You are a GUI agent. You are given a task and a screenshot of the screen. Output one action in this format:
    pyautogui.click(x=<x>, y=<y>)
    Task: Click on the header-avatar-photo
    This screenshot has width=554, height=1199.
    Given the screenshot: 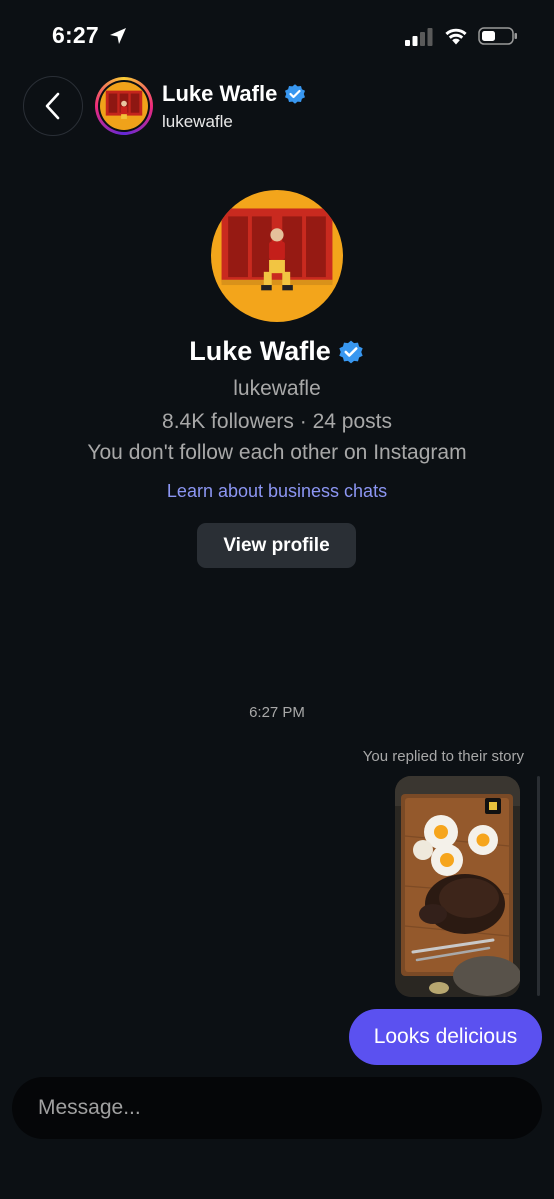 What is the action you would take?
    pyautogui.click(x=124, y=106)
    